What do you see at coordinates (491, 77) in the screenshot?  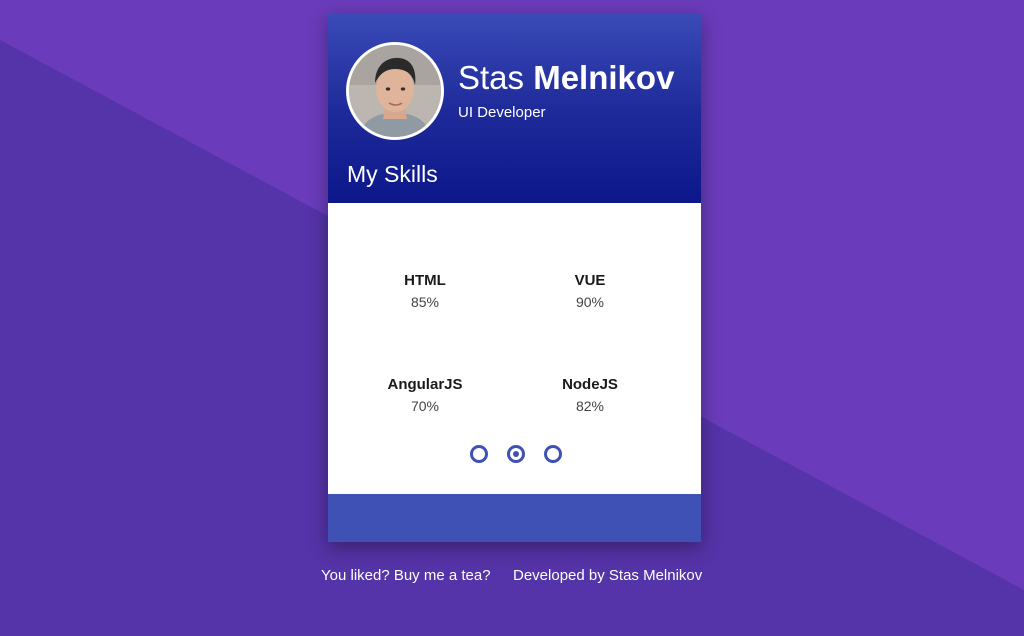 I see `first-name: Stas` at bounding box center [491, 77].